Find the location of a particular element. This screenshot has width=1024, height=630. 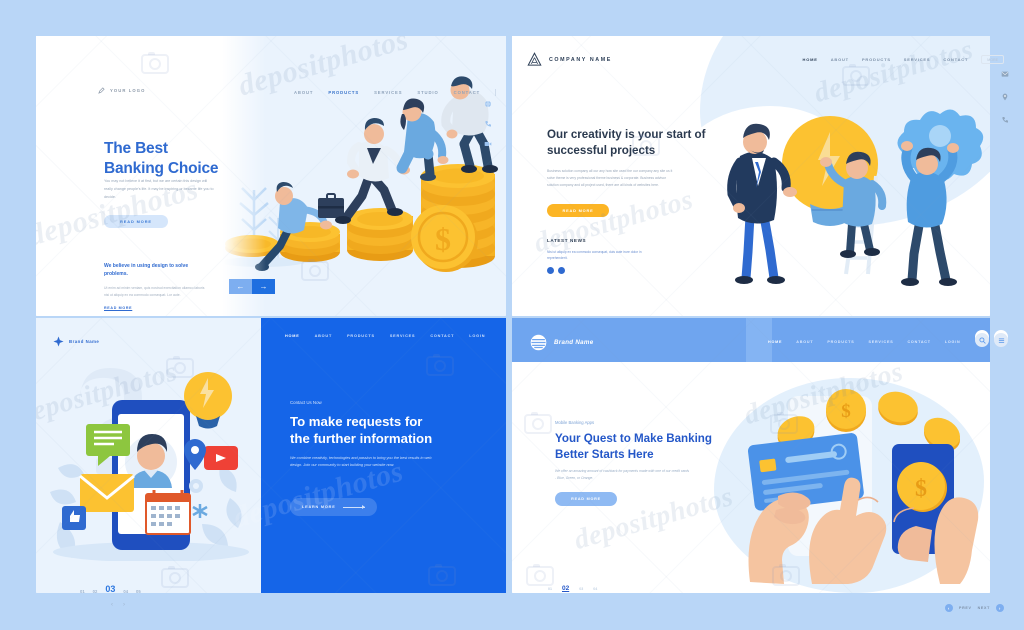

thumbs-up-icon is located at coordinates (74, 518).